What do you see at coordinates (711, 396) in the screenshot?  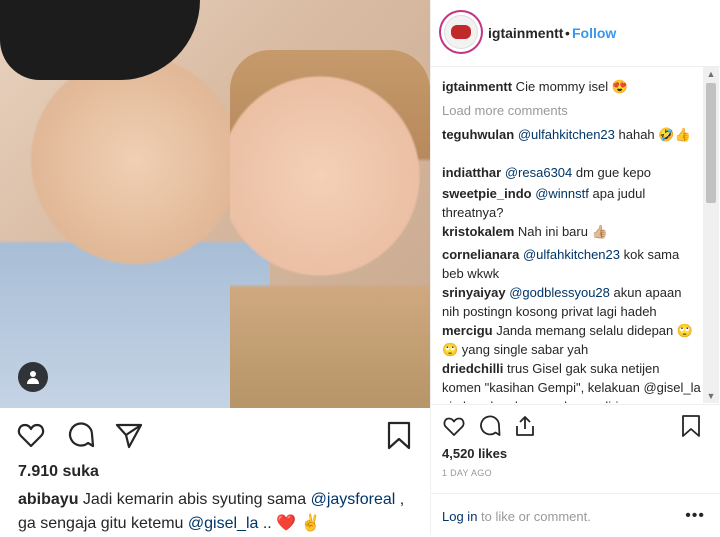 I see `scroll-down-arrow-icon: ▼` at bounding box center [711, 396].